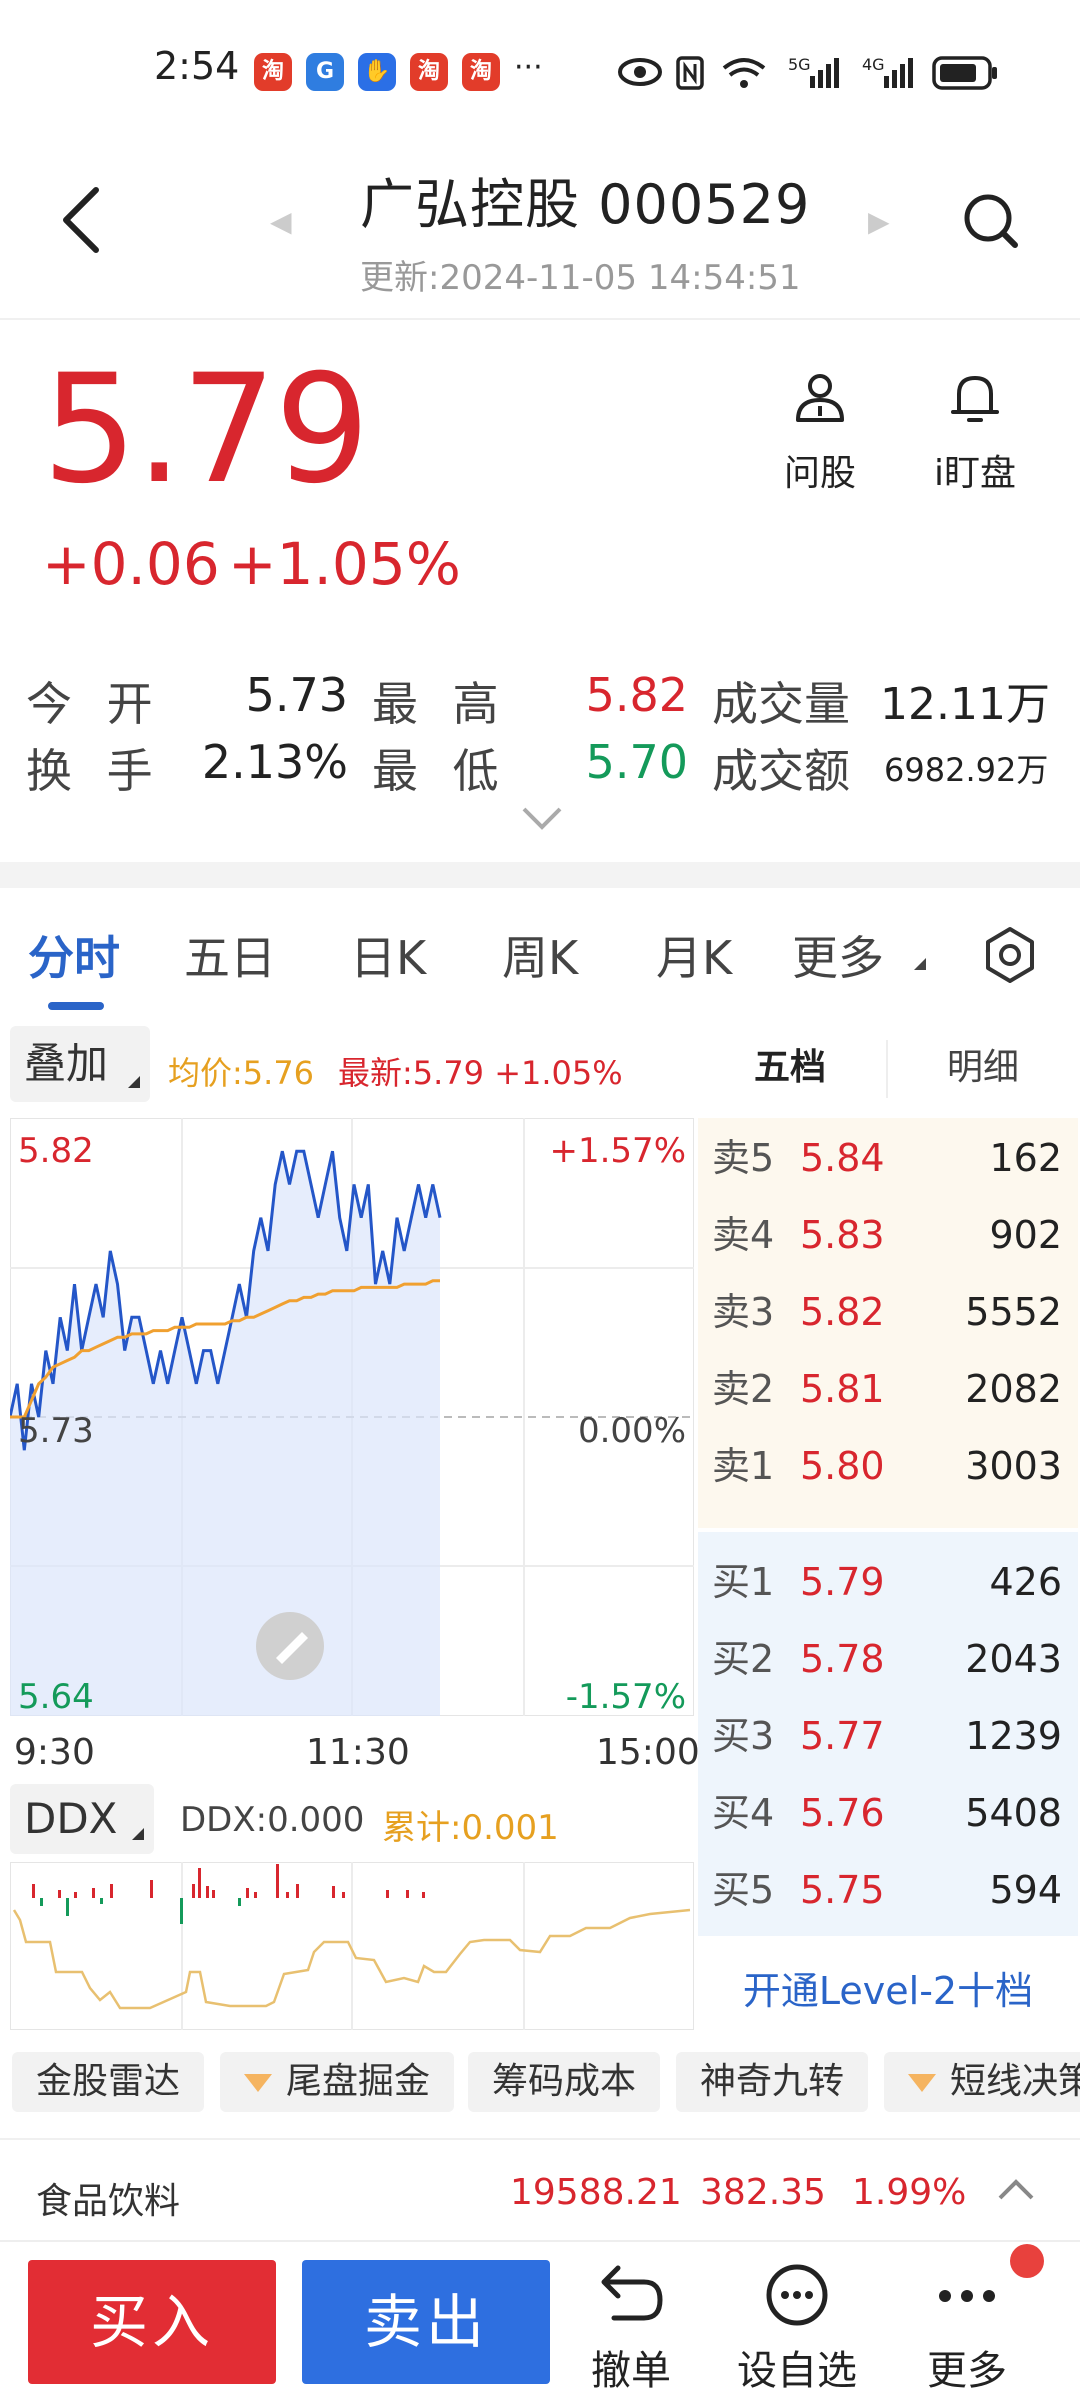 Image resolution: width=1080 pixels, height=2402 pixels. I want to click on eye-icon, so click(640, 72).